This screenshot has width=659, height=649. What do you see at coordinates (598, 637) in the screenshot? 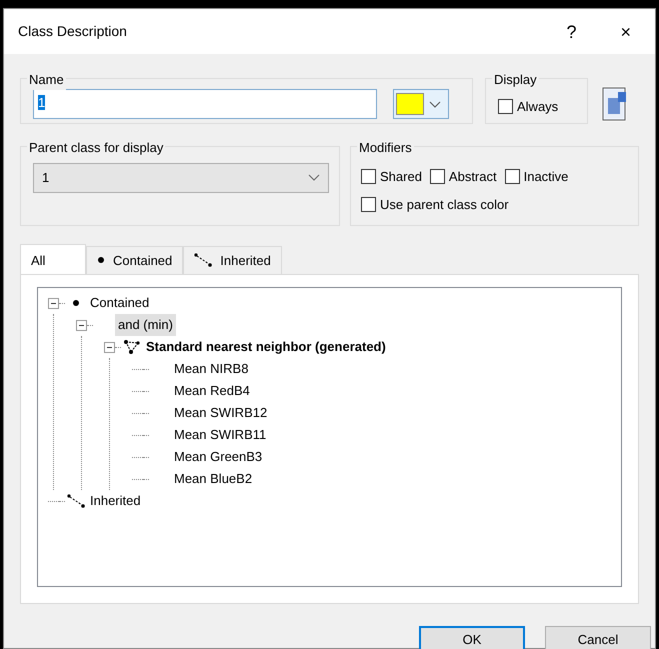
I see `dialog-button: Cancel` at bounding box center [598, 637].